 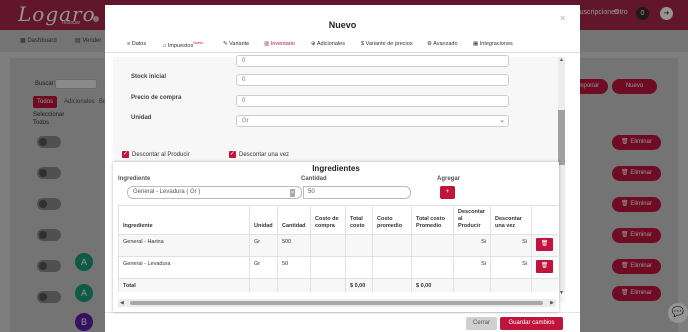 I want to click on tab-integraciones: ▦ Integraciones, so click(x=493, y=44).